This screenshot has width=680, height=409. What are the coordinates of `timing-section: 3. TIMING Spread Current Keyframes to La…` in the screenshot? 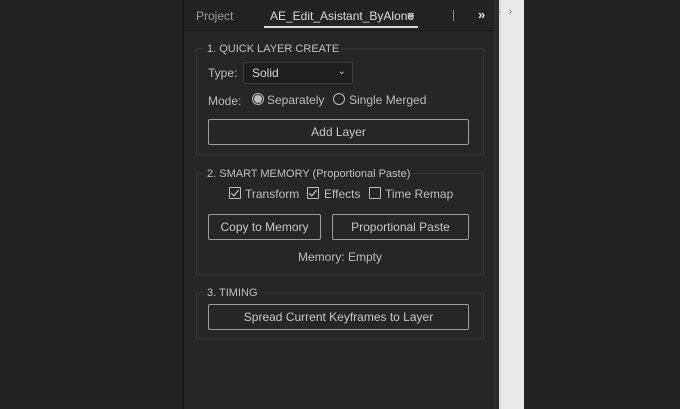 It's located at (340, 313).